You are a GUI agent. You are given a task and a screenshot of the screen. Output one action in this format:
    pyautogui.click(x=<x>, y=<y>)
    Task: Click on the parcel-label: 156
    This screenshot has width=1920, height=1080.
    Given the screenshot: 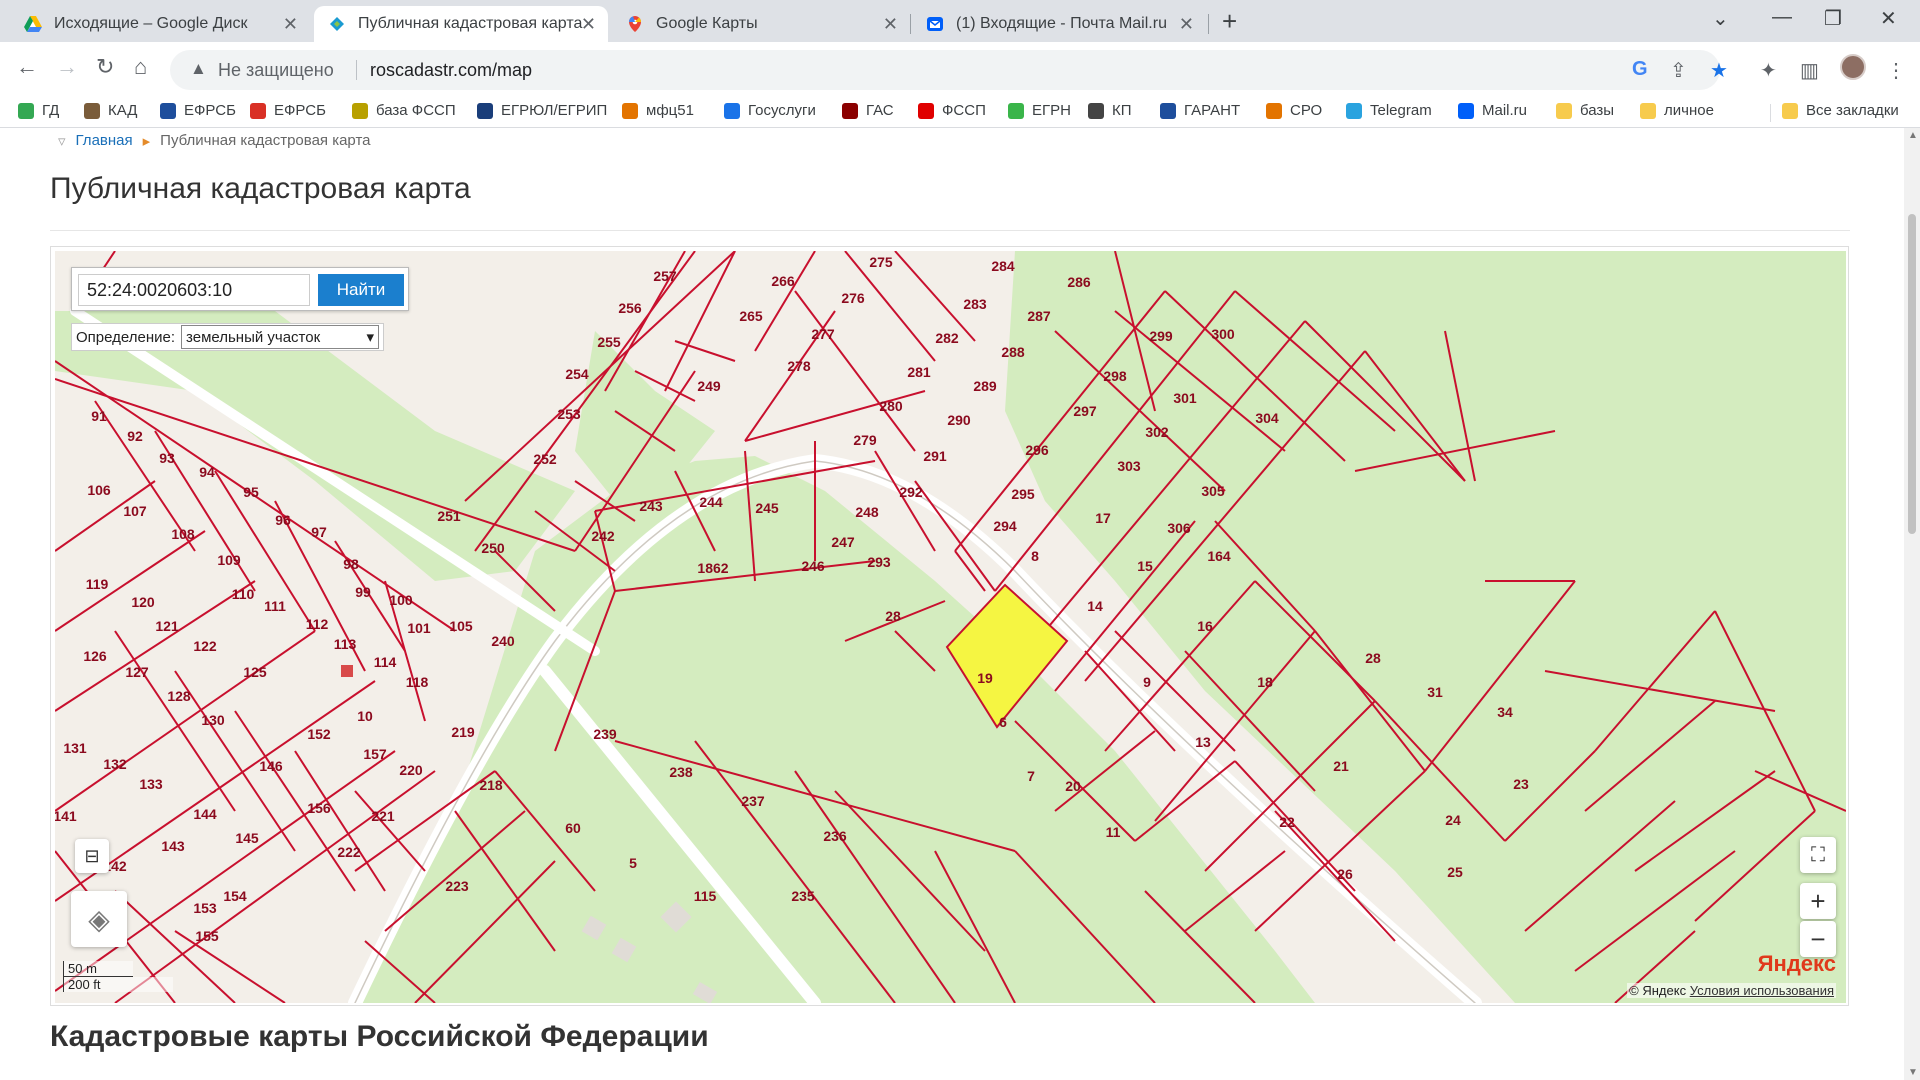 What is the action you would take?
    pyautogui.click(x=319, y=808)
    